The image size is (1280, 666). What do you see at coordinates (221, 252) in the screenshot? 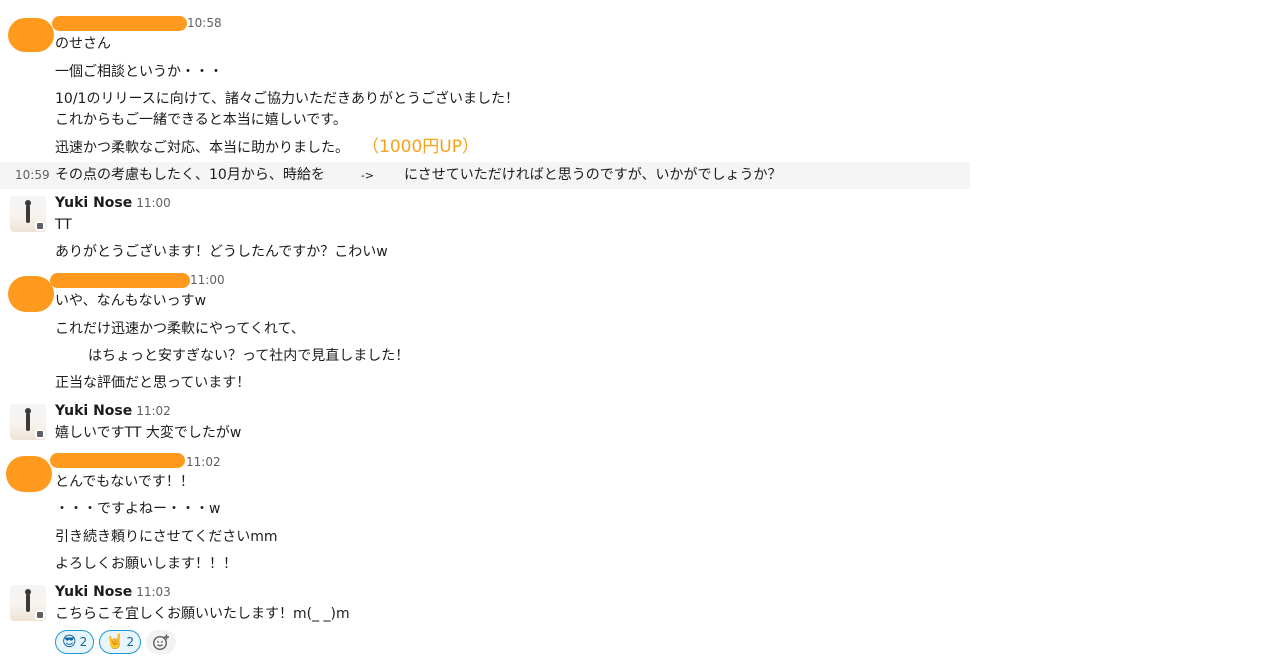
I see `message-text: ありがとうございます！どうしたんですか？こわいw` at bounding box center [221, 252].